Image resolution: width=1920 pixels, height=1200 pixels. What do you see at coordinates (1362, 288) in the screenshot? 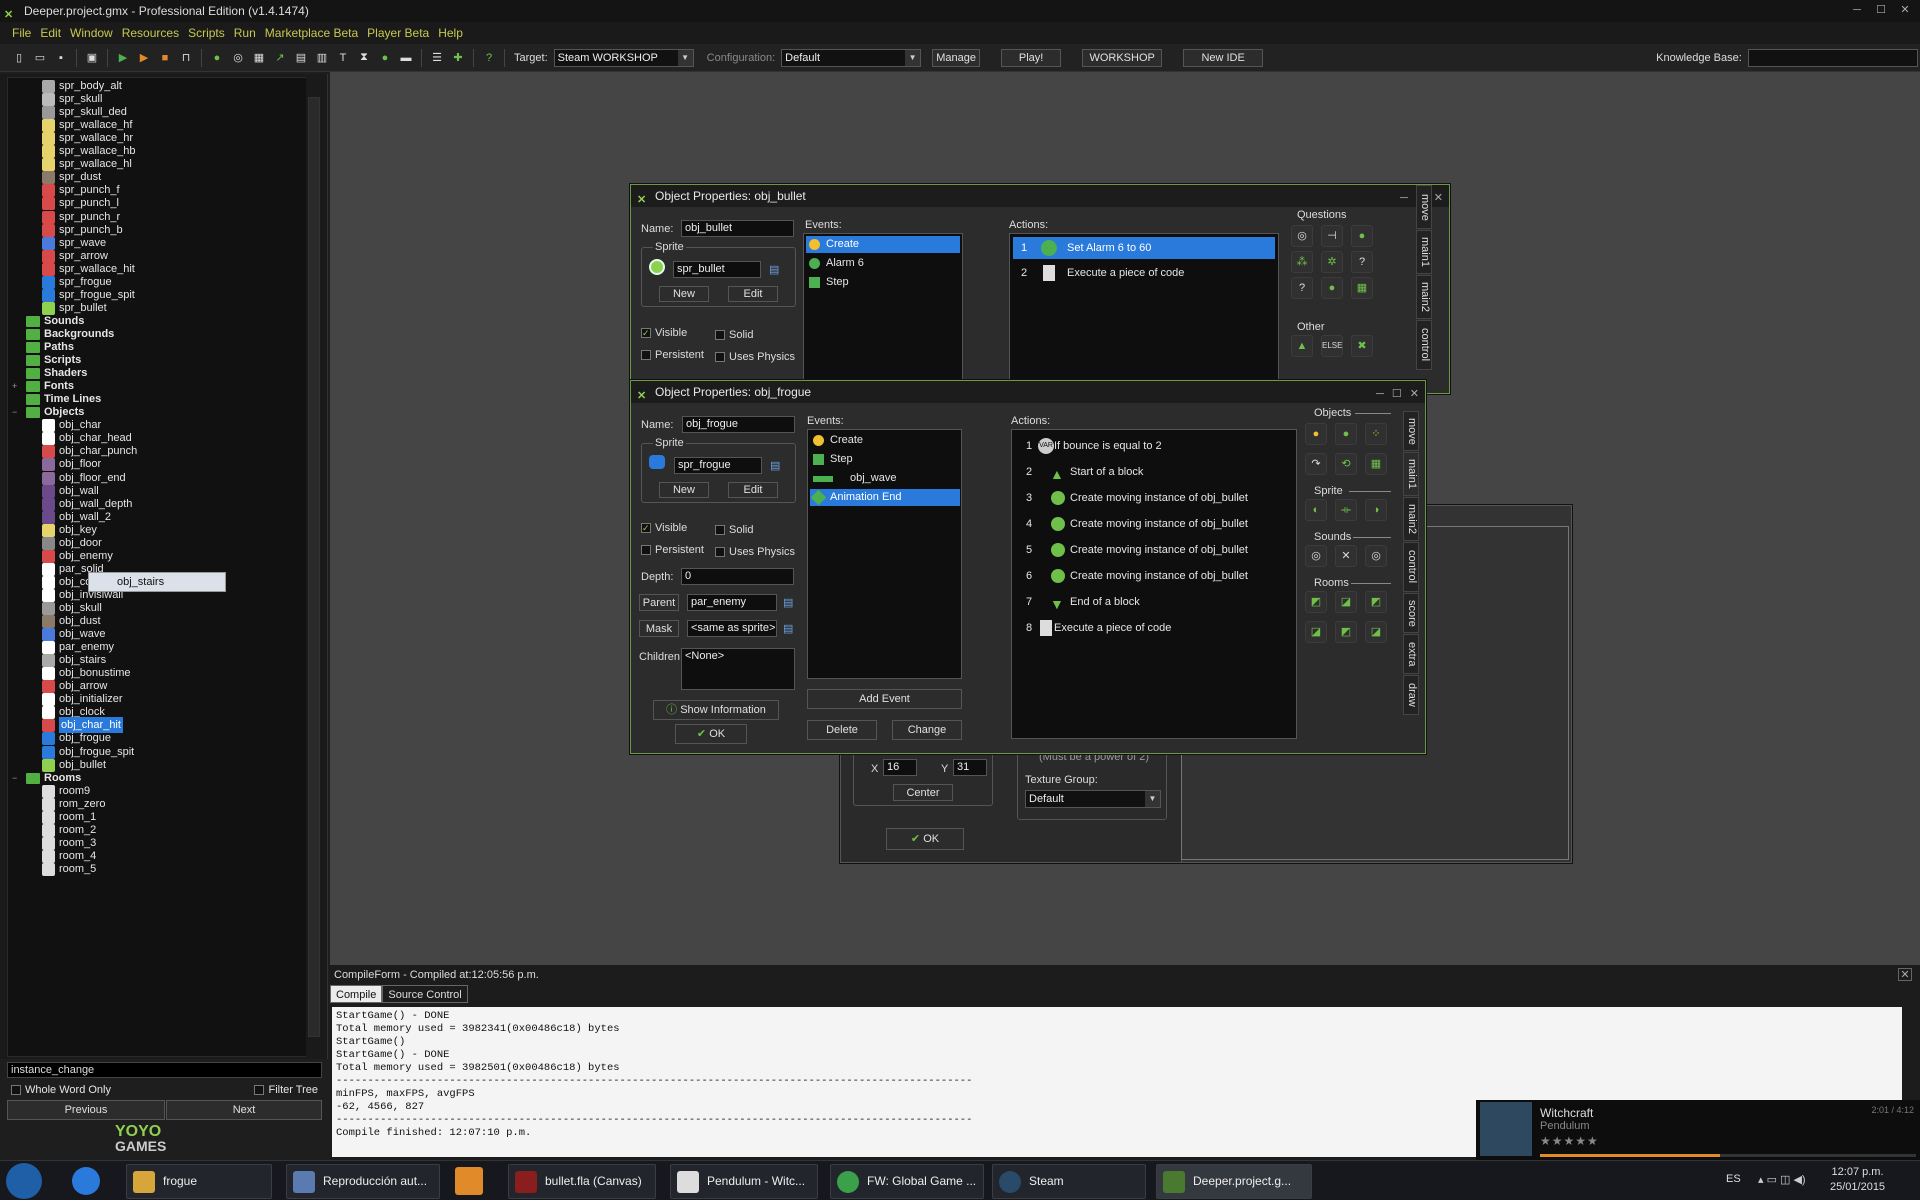
I see `lib-grid-icon: ▦` at bounding box center [1362, 288].